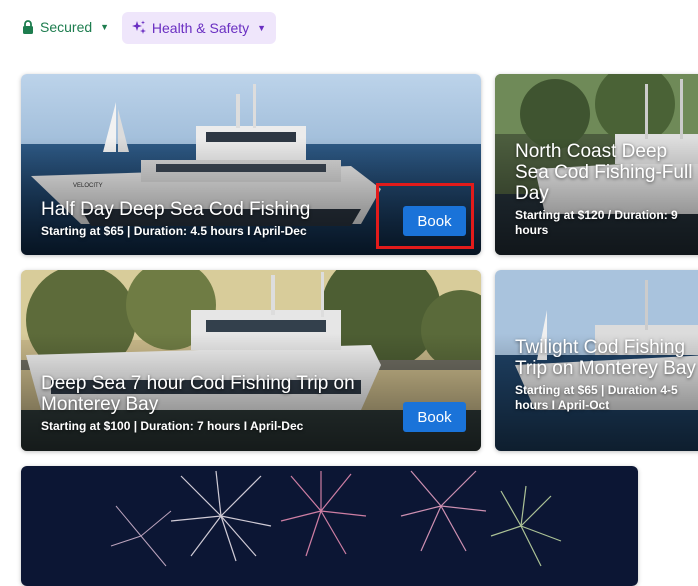 The image size is (698, 586). I want to click on secured-label: Secured, so click(66, 27).